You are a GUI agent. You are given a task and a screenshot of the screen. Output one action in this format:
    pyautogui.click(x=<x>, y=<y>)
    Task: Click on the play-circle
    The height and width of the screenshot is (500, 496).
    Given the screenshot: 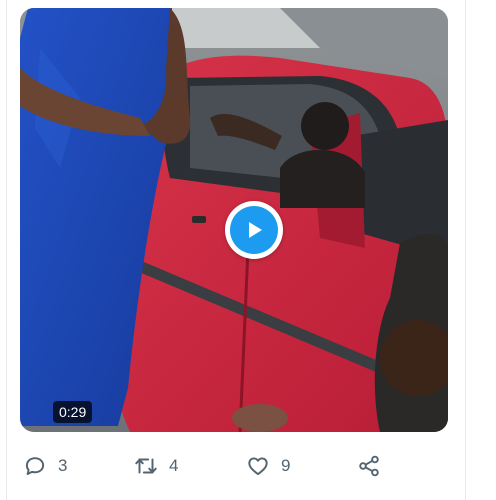 What is the action you would take?
    pyautogui.click(x=254, y=230)
    